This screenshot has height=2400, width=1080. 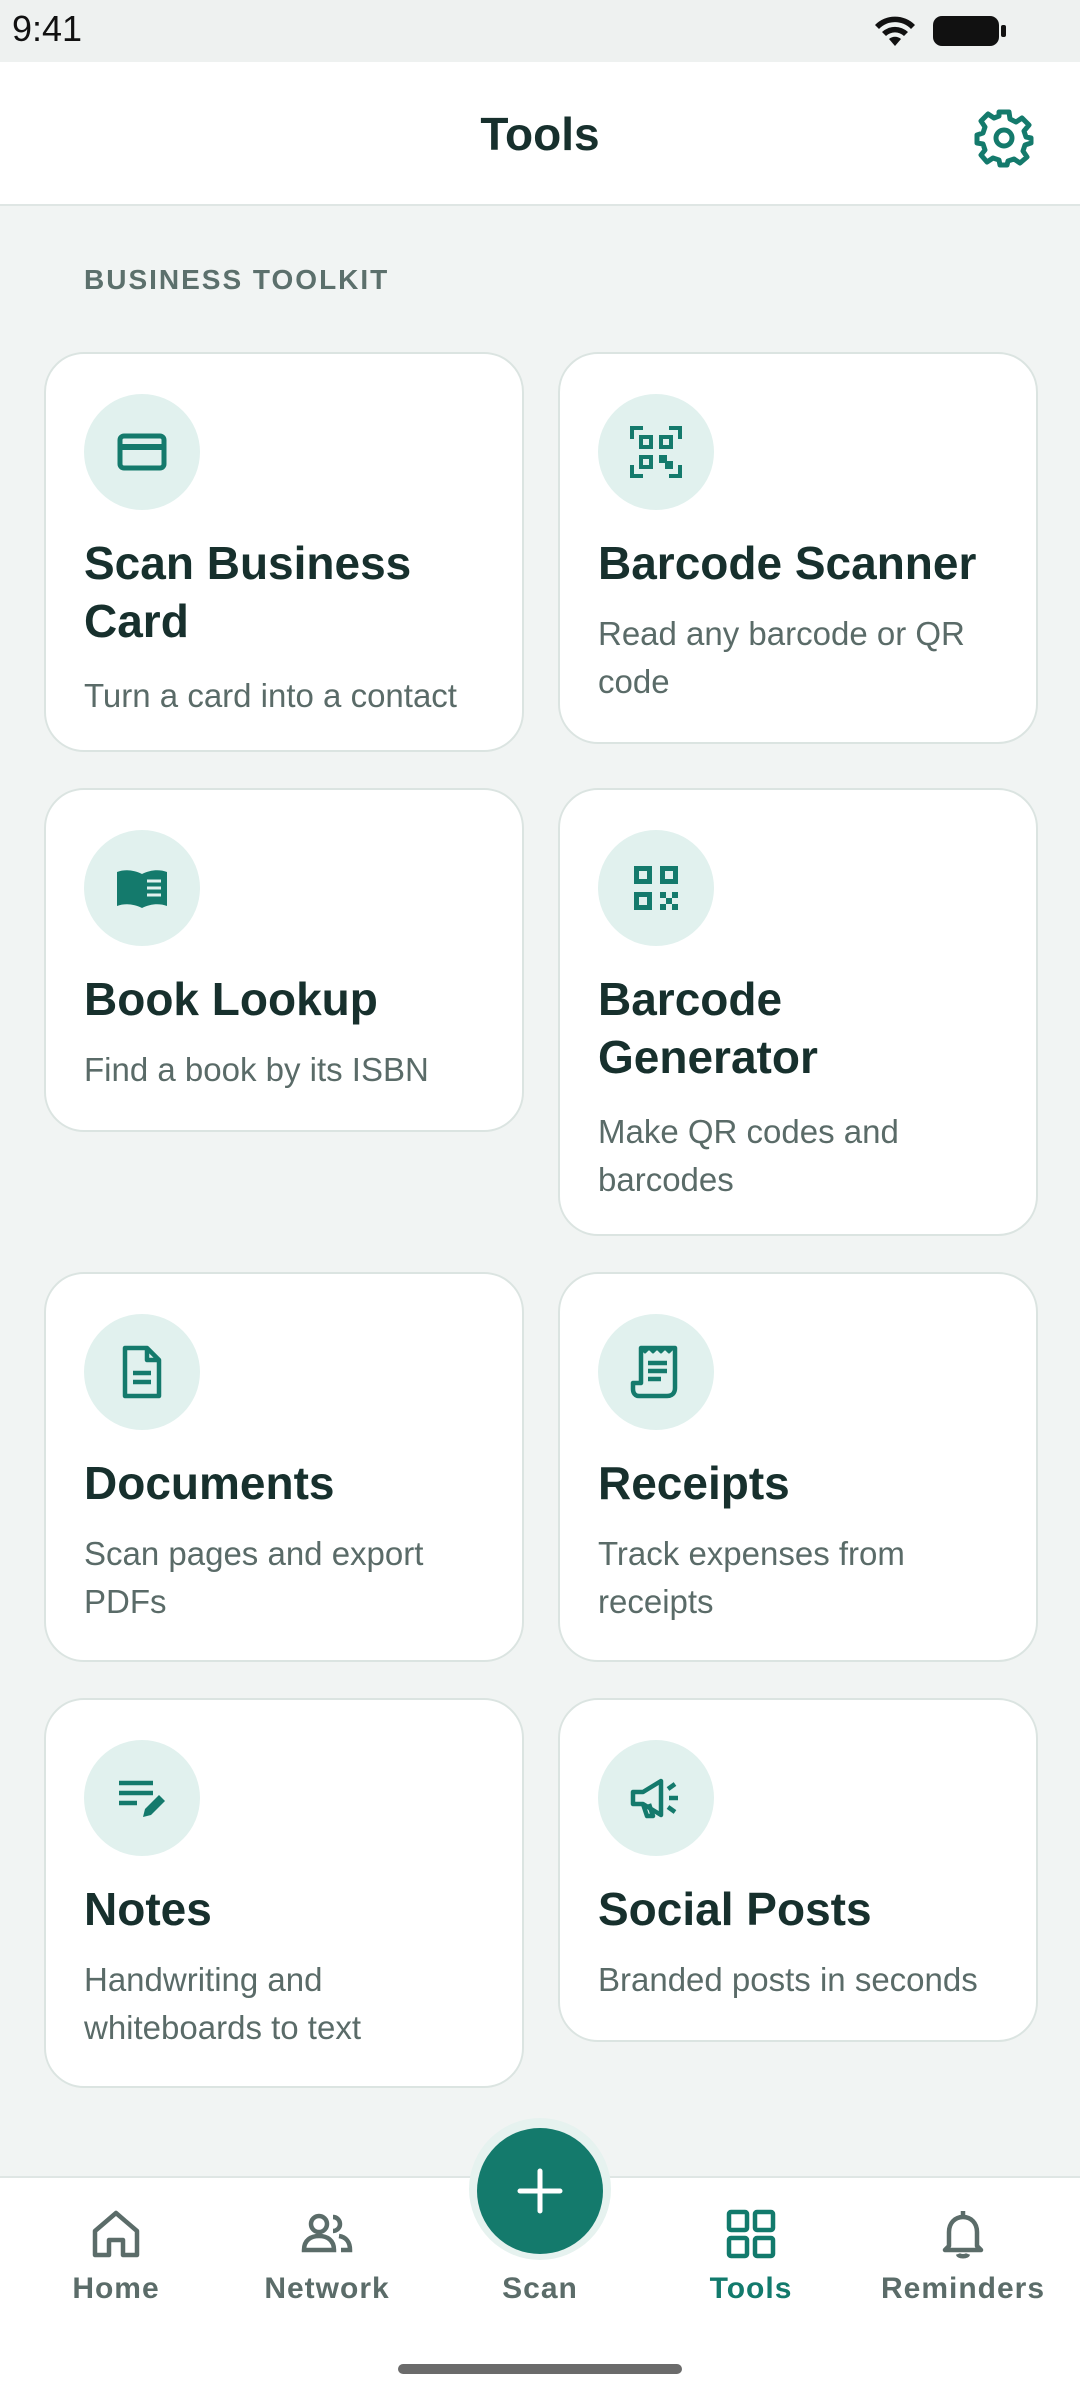 I want to click on tool-card-book-lookup: Book Lookup Find a book by its ISBN, so click(x=284, y=960).